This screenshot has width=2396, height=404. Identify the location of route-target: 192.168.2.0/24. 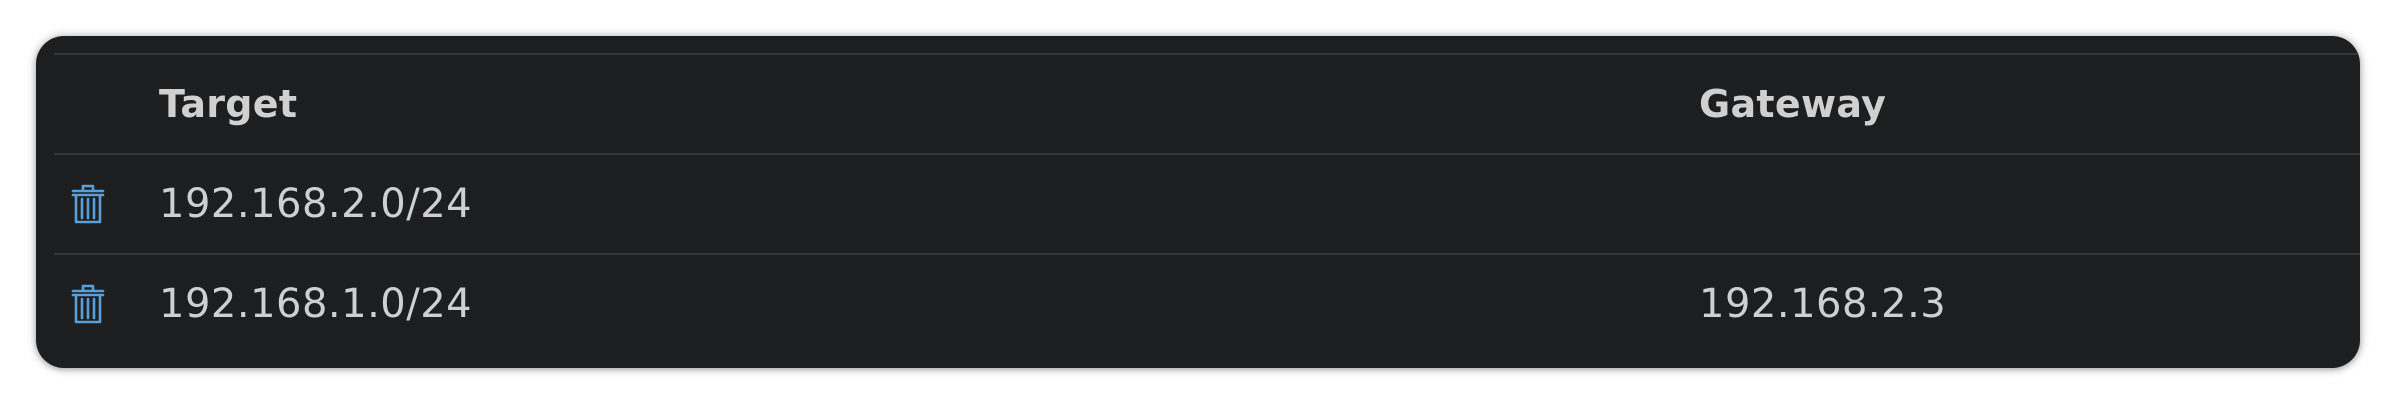
(316, 204).